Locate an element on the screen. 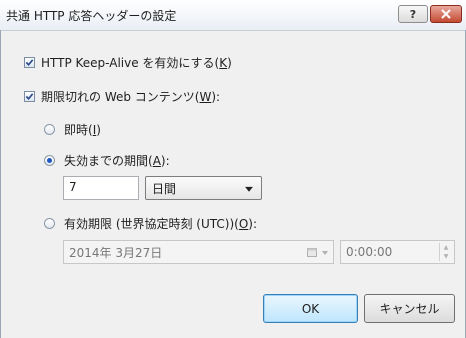  immediately-option: 即時(I) is located at coordinates (72, 129).